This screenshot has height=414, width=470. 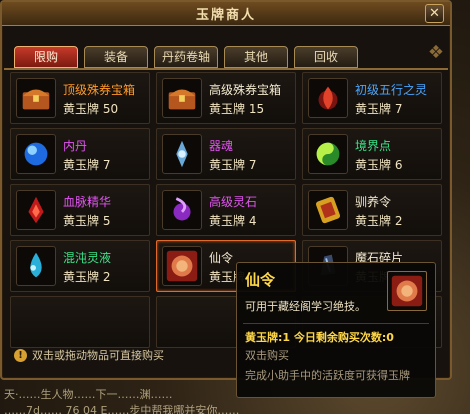 I want to click on item-name: 仙令, so click(x=221, y=258).